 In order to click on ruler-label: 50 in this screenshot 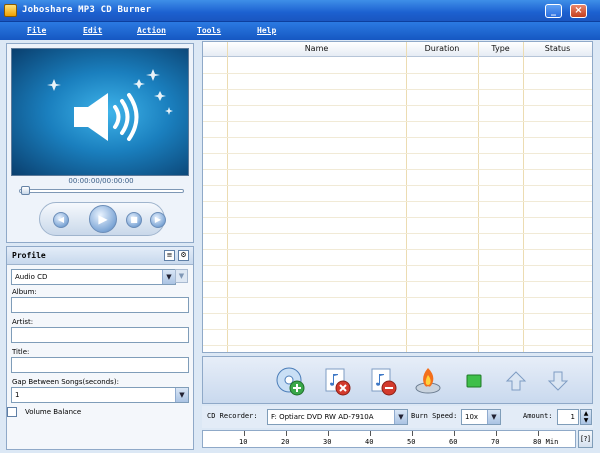, I will do `click(411, 442)`.